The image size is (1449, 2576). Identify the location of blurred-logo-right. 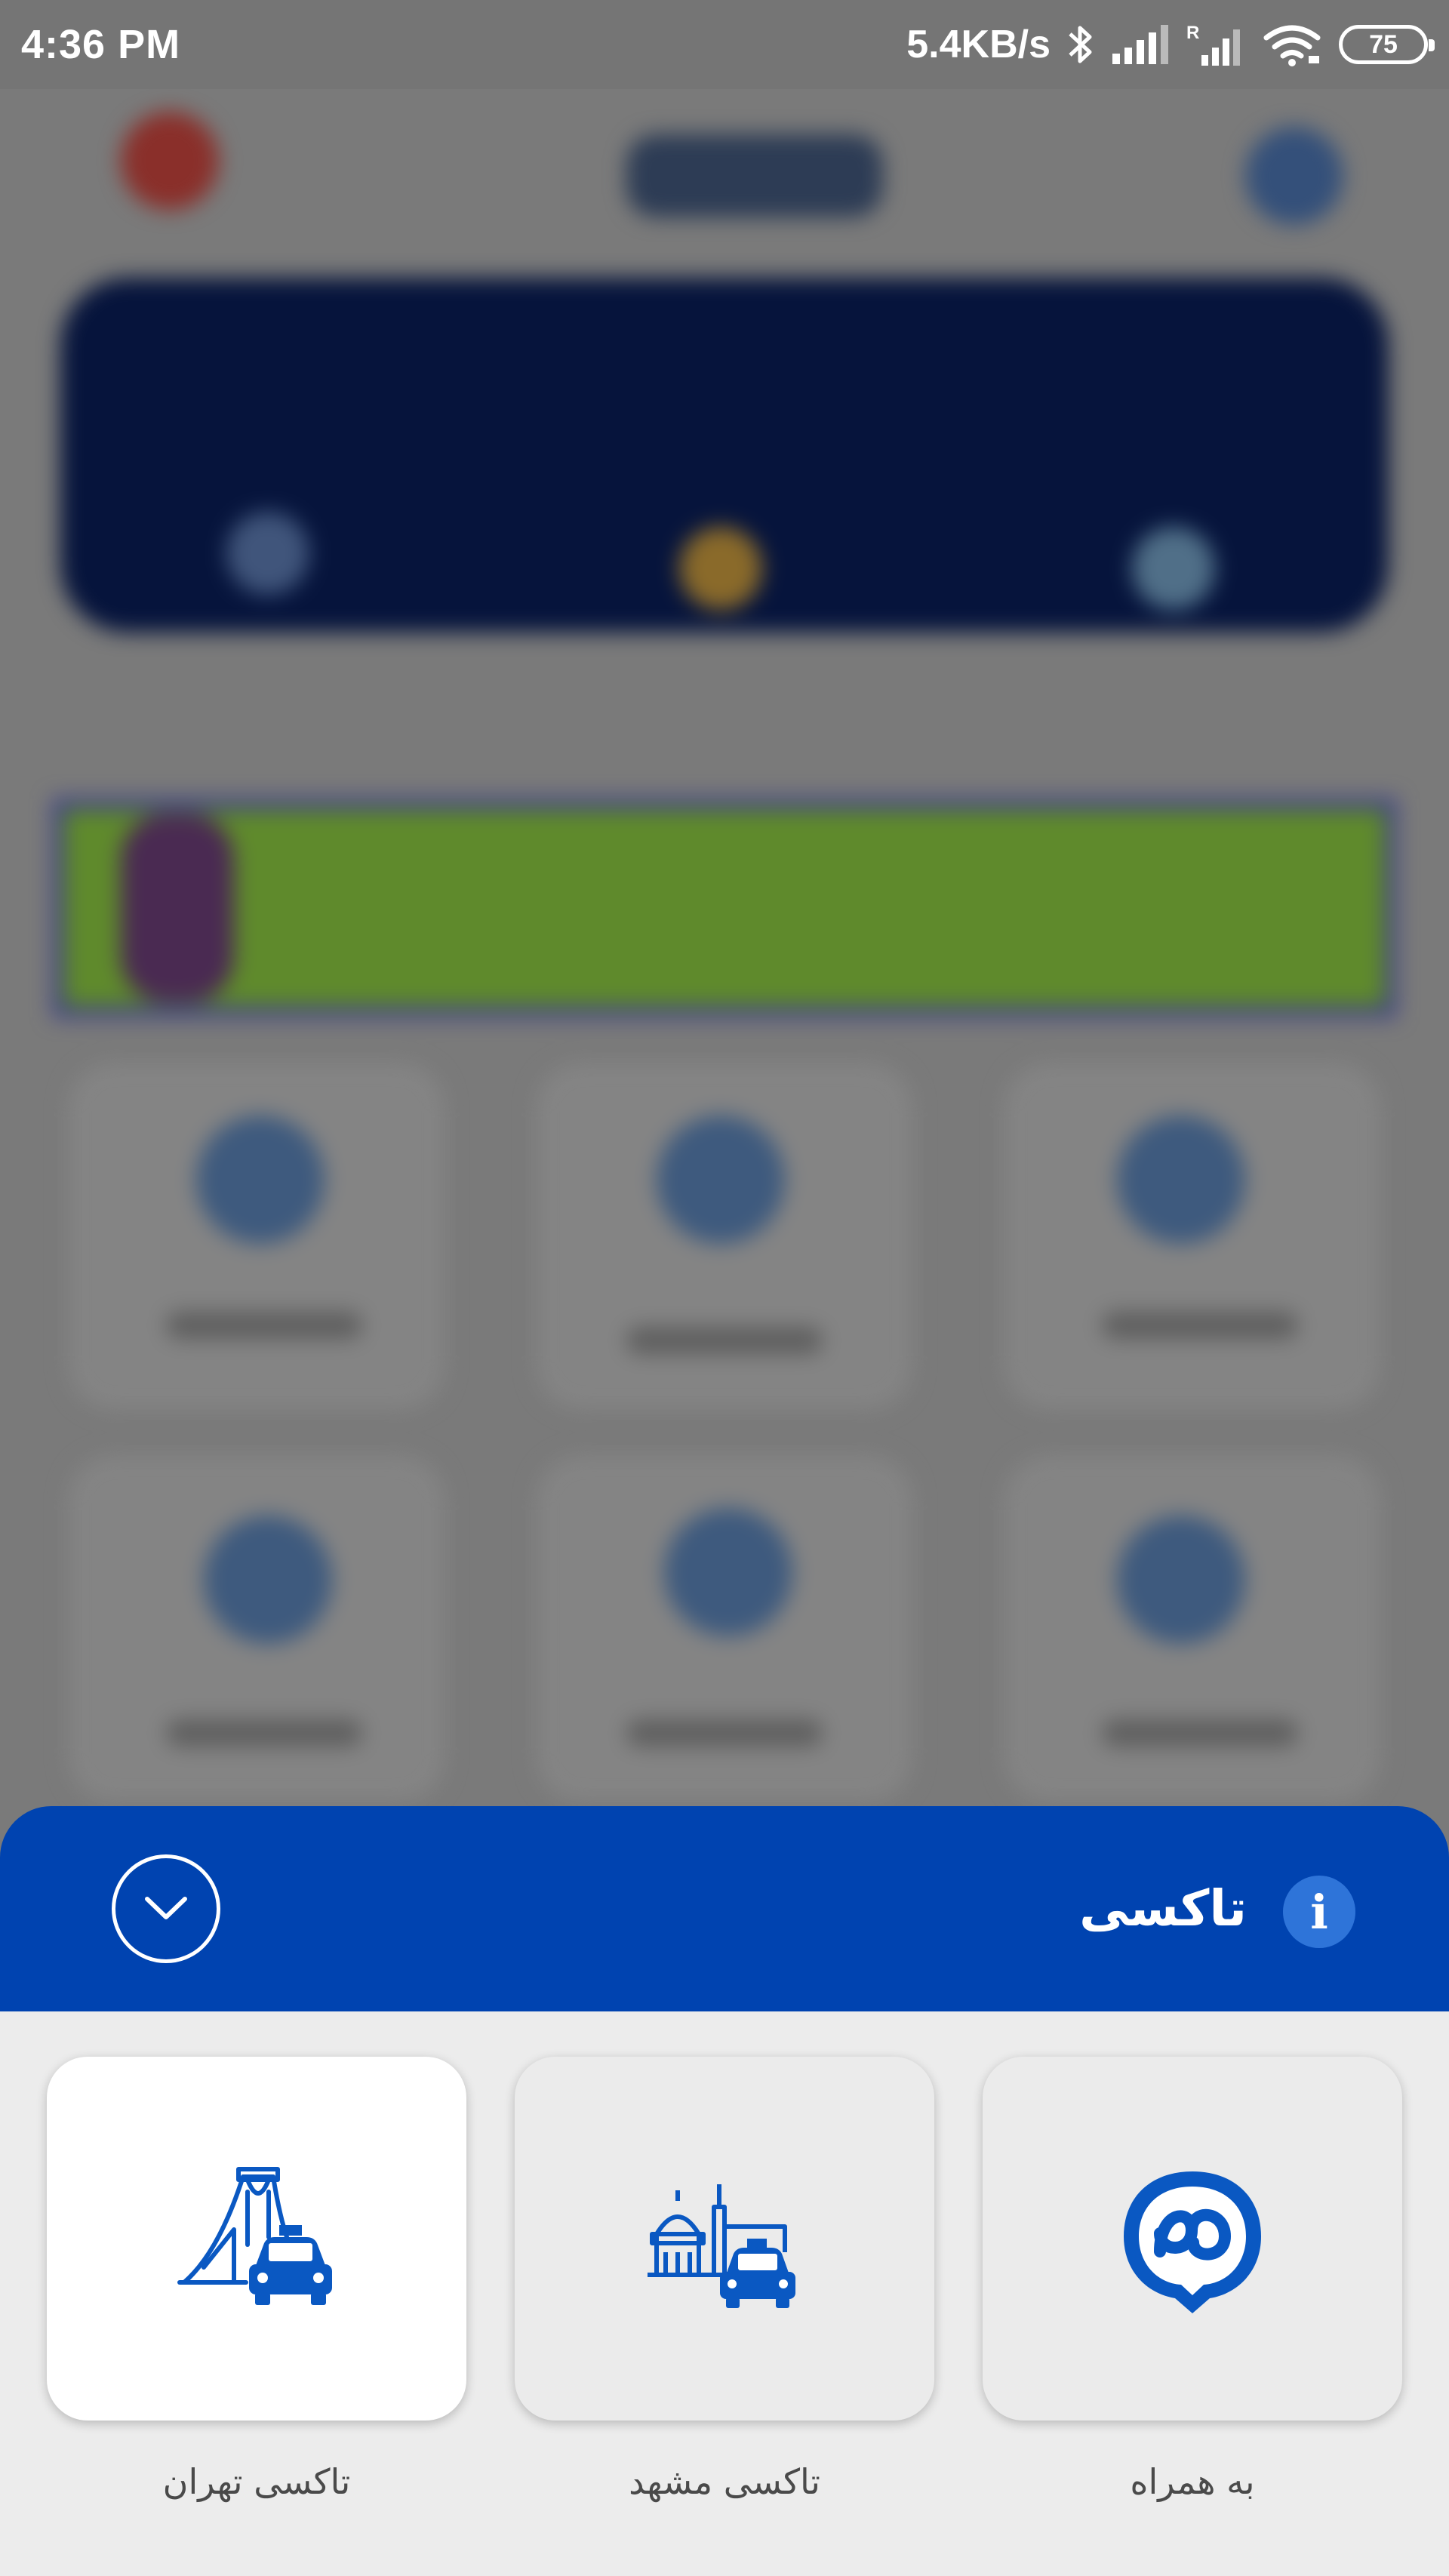
(1294, 176).